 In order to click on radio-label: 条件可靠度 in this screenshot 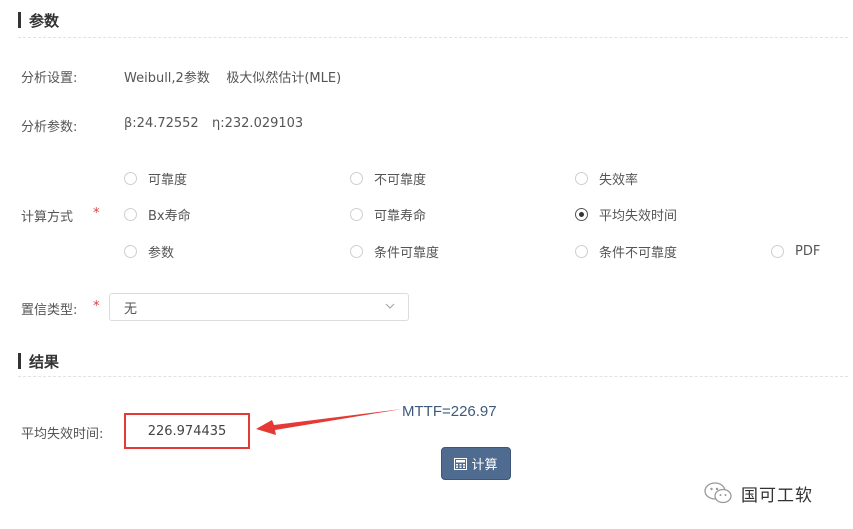, I will do `click(407, 253)`.